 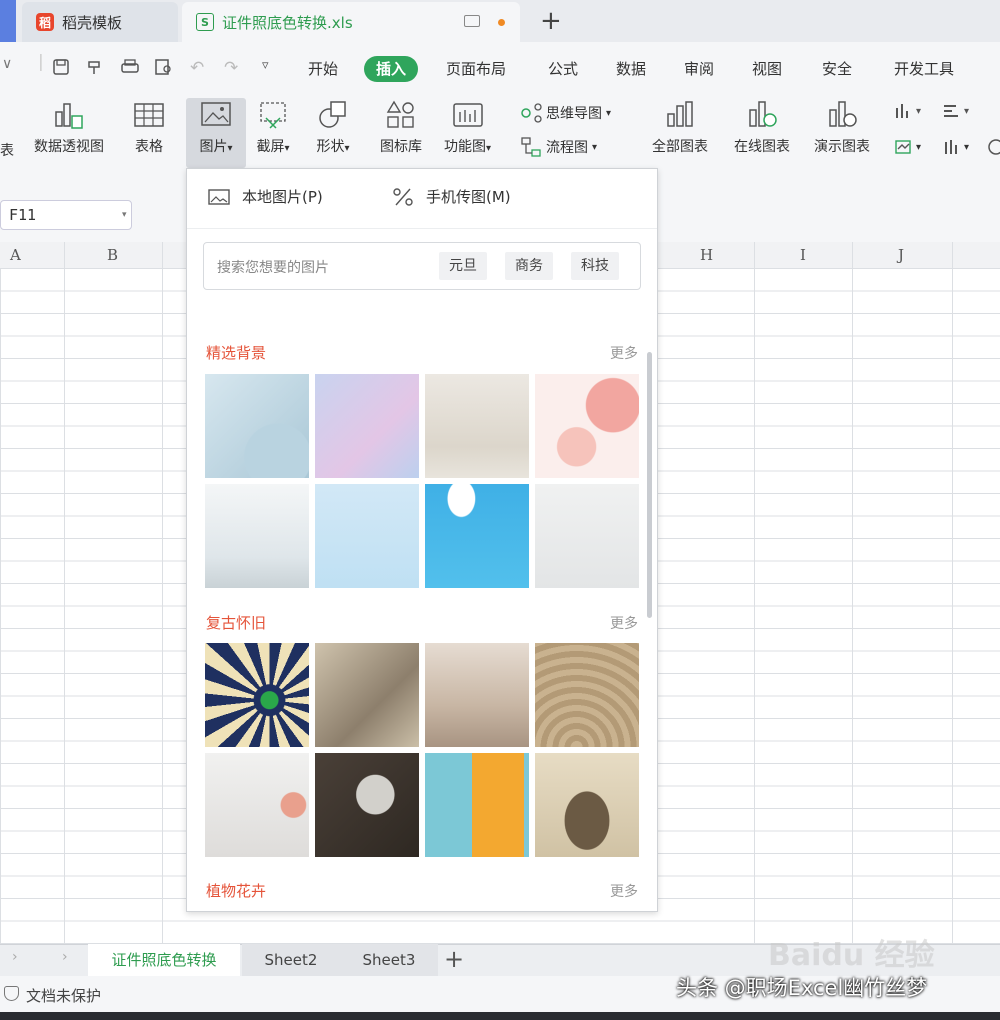 What do you see at coordinates (112, 255) in the screenshot?
I see `column-header-b: B` at bounding box center [112, 255].